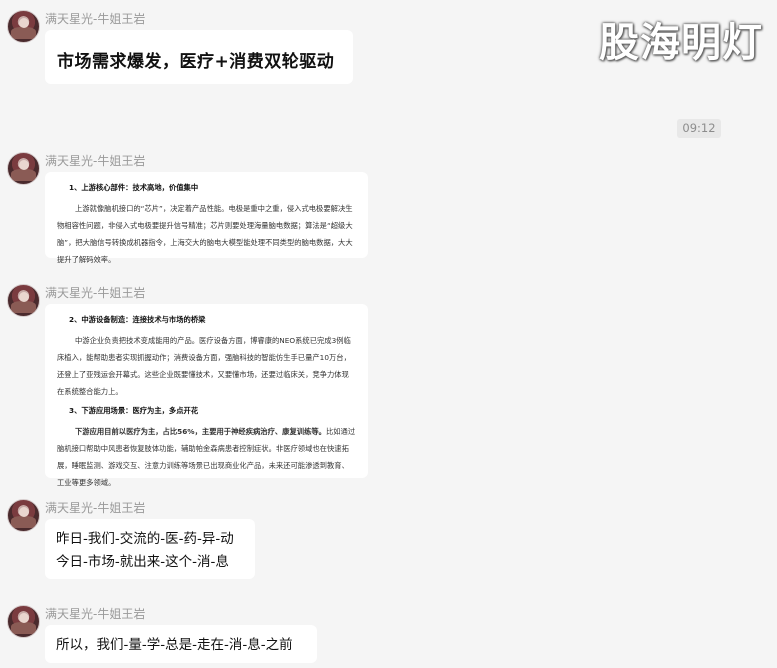 The image size is (777, 668). I want to click on doc-heading: 2、中游设备制造：连接技术与市场的桥梁, so click(137, 319).